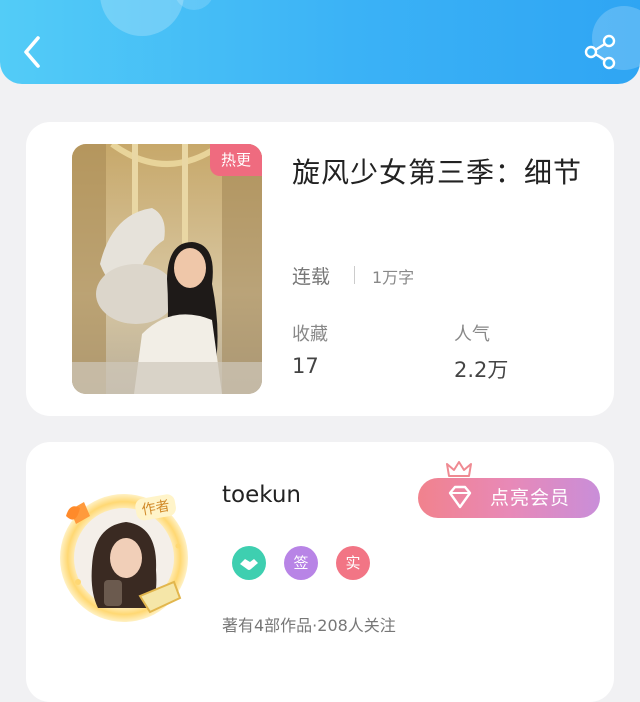  I want to click on author-avatar: 作者, so click(124, 556).